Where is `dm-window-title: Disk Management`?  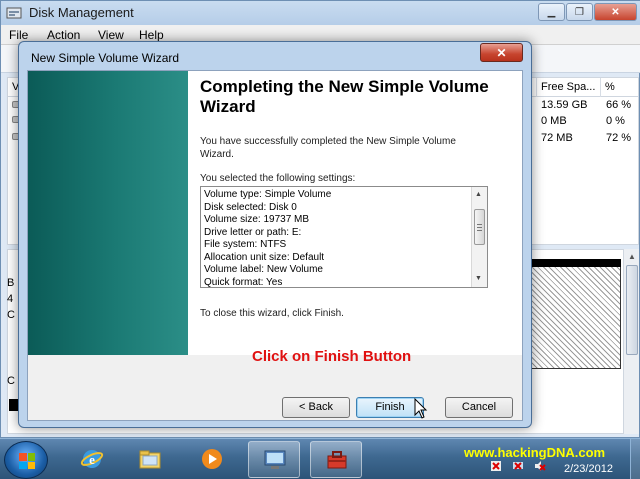 dm-window-title: Disk Management is located at coordinates (81, 12).